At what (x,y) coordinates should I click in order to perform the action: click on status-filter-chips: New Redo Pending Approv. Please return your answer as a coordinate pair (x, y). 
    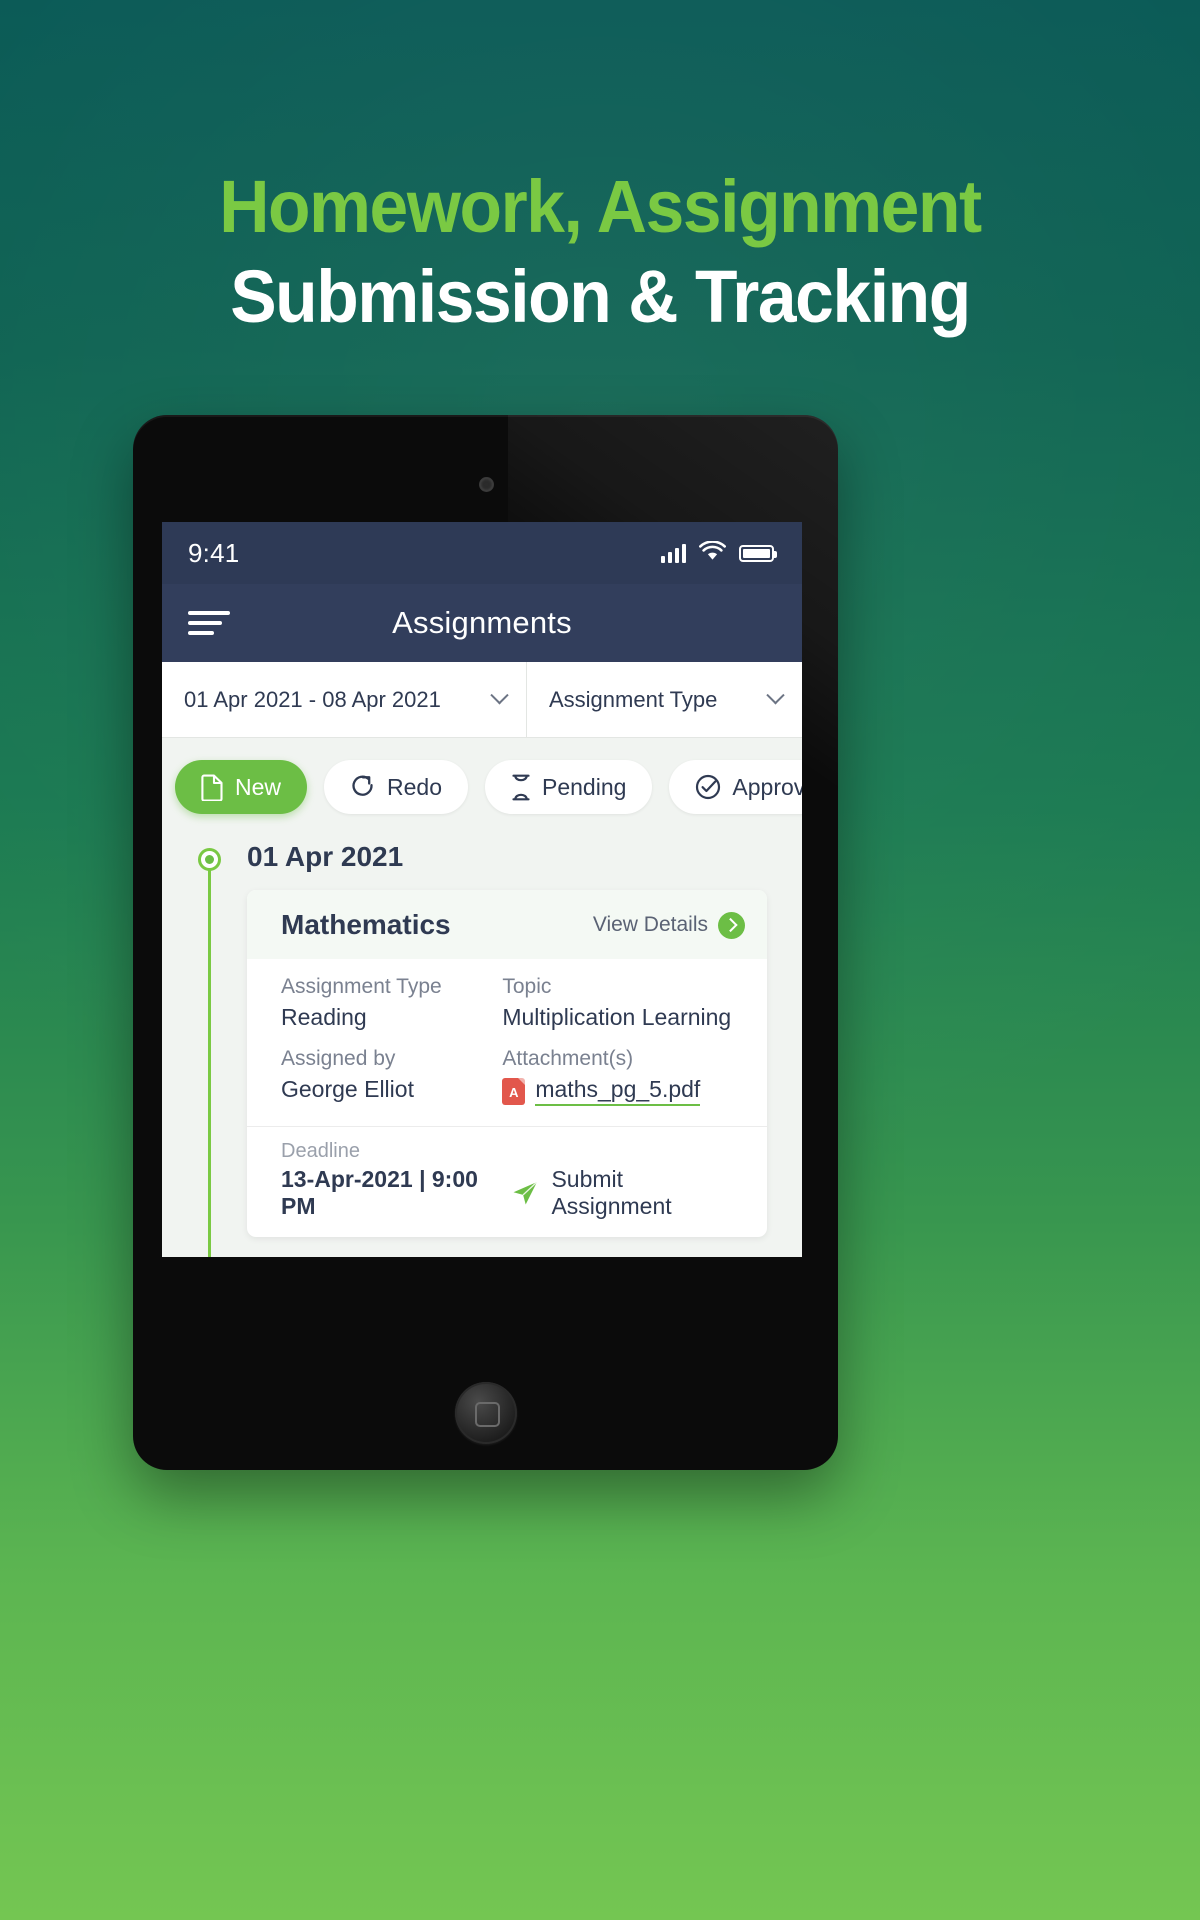
    Looking at the image, I should click on (482, 786).